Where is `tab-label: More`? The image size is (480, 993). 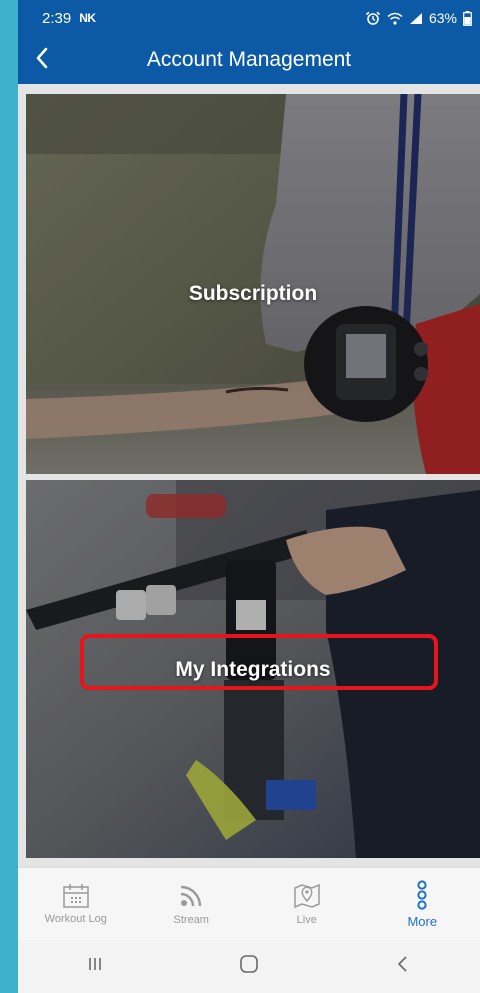 tab-label: More is located at coordinates (422, 921).